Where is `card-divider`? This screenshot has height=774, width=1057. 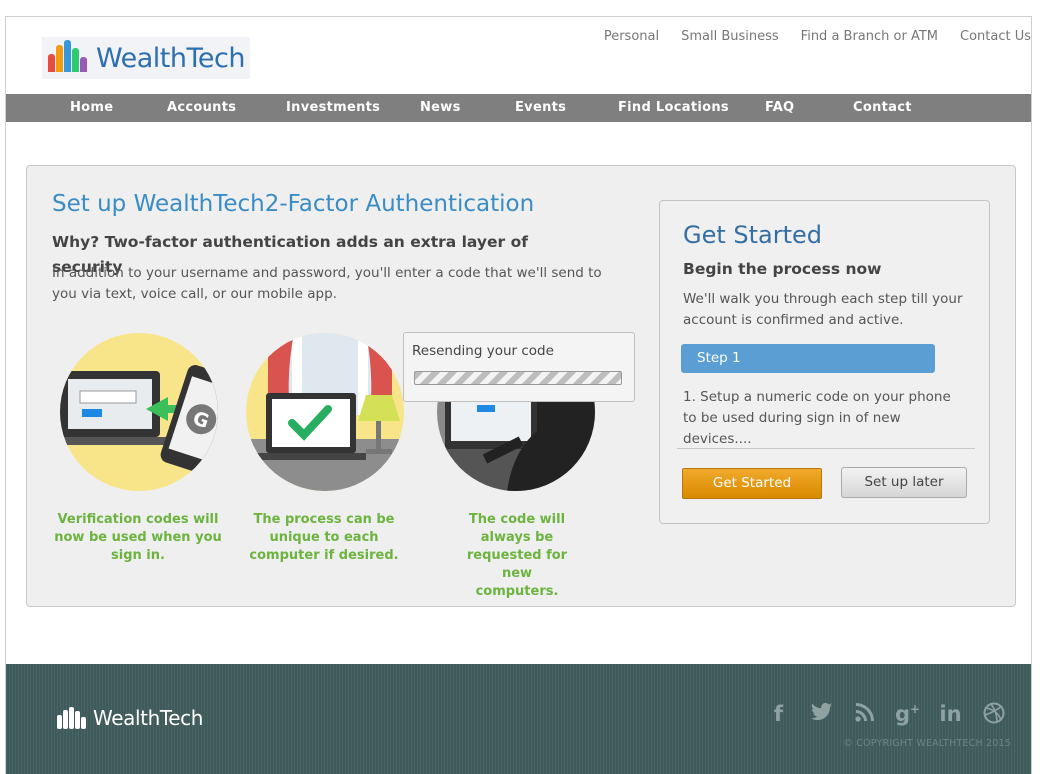 card-divider is located at coordinates (826, 448).